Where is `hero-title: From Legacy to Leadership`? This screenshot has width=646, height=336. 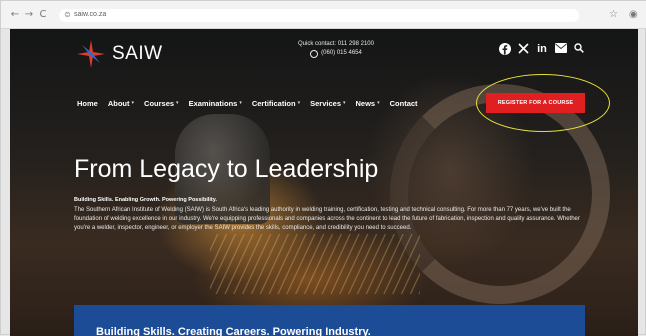
hero-title: From Legacy to Leadership is located at coordinates (226, 169).